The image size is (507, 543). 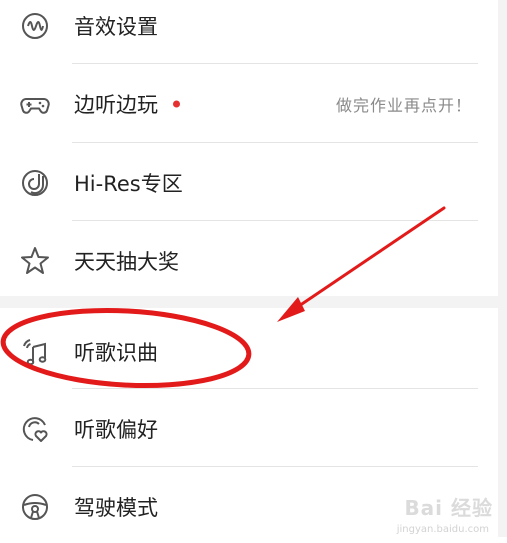 I want to click on steering-wheel-icon, so click(x=35, y=507).